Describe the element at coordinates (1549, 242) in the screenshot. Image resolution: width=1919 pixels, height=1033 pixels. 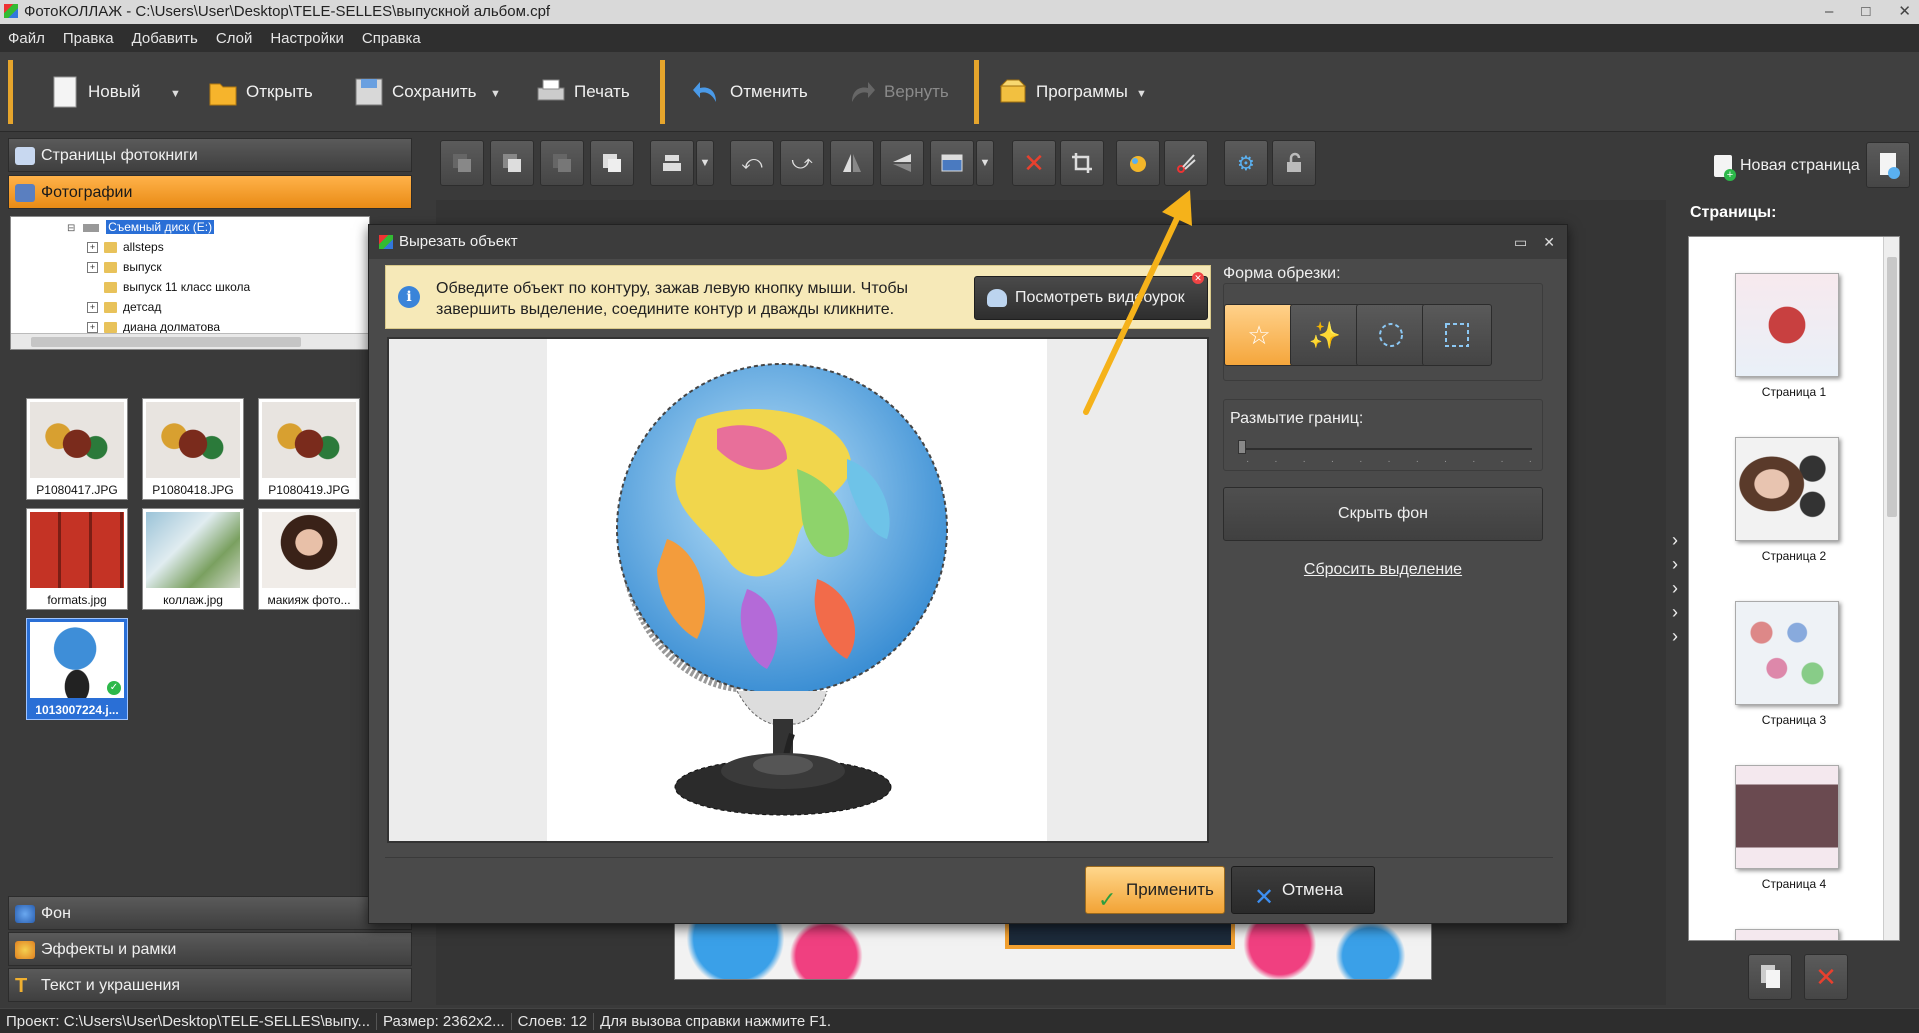
I see `dialog-close-icon: ✕` at that location.